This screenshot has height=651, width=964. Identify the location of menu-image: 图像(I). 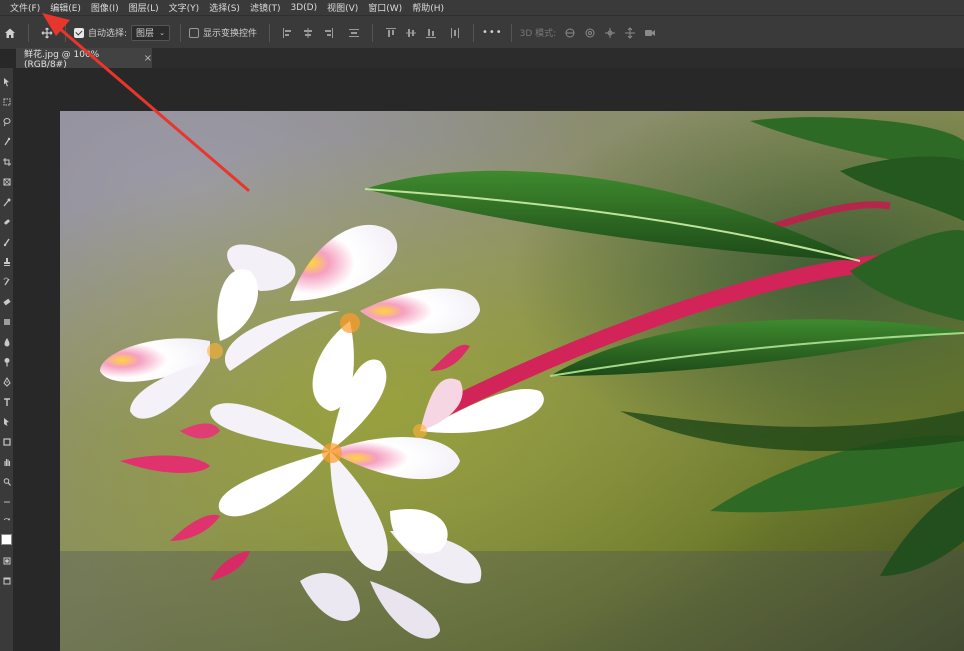
(105, 7).